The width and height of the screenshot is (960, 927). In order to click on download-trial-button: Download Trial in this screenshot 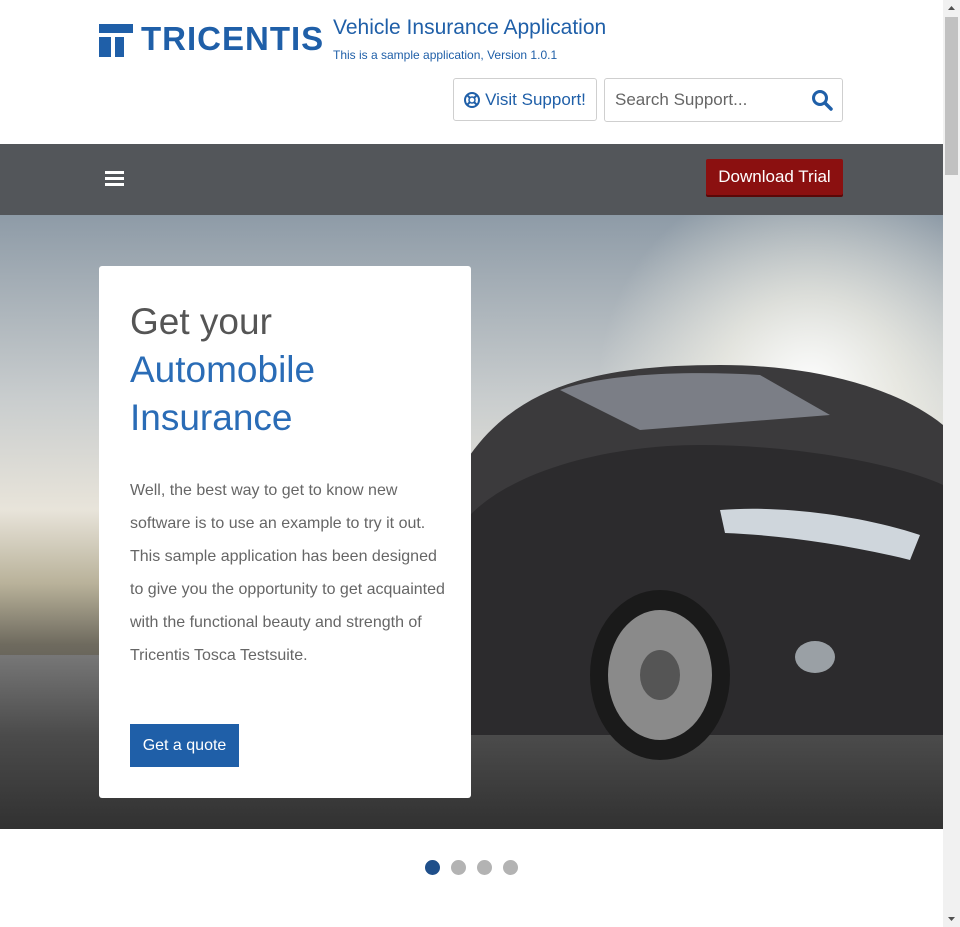, I will do `click(774, 177)`.